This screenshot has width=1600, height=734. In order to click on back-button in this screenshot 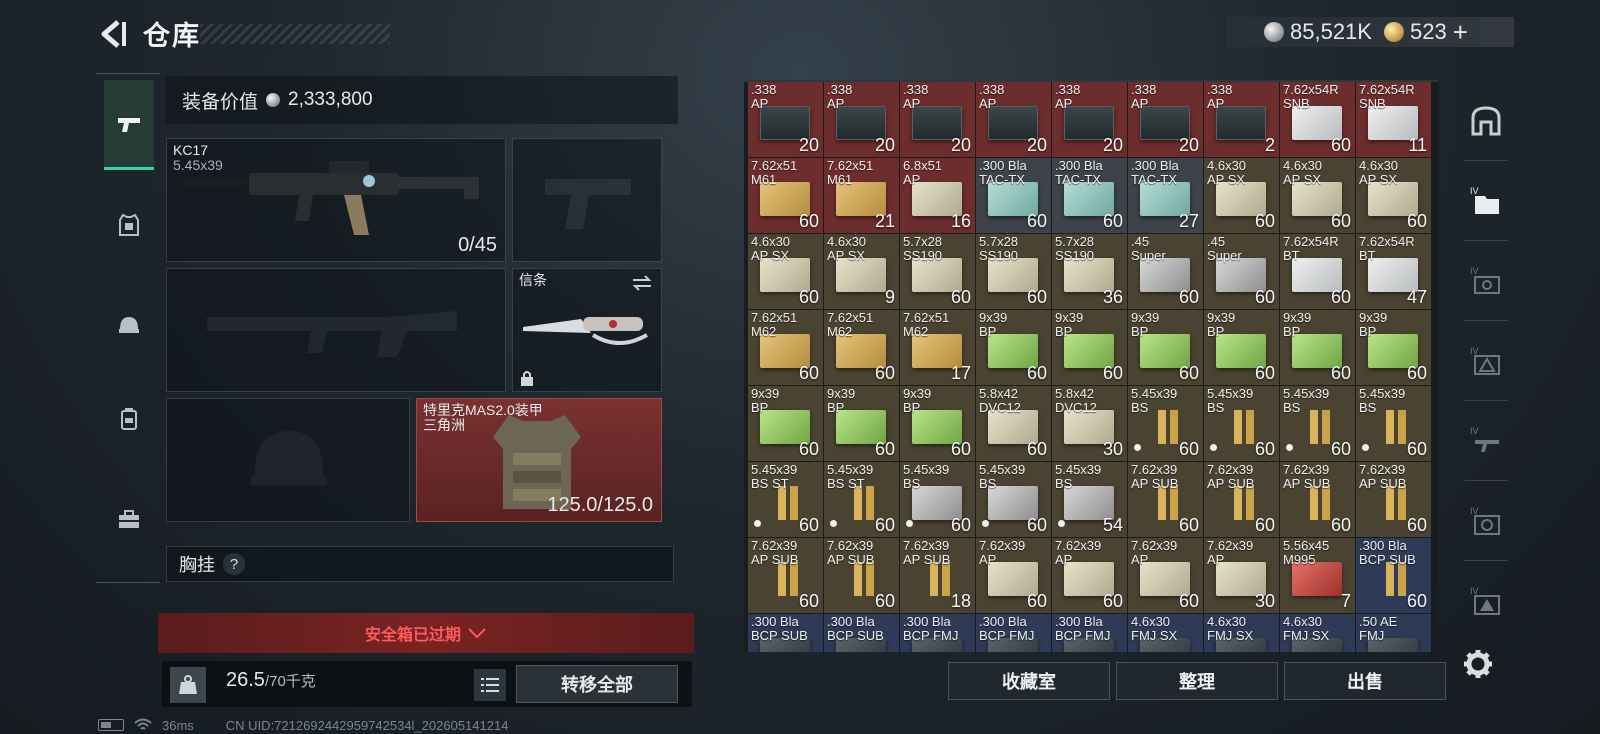, I will do `click(114, 34)`.